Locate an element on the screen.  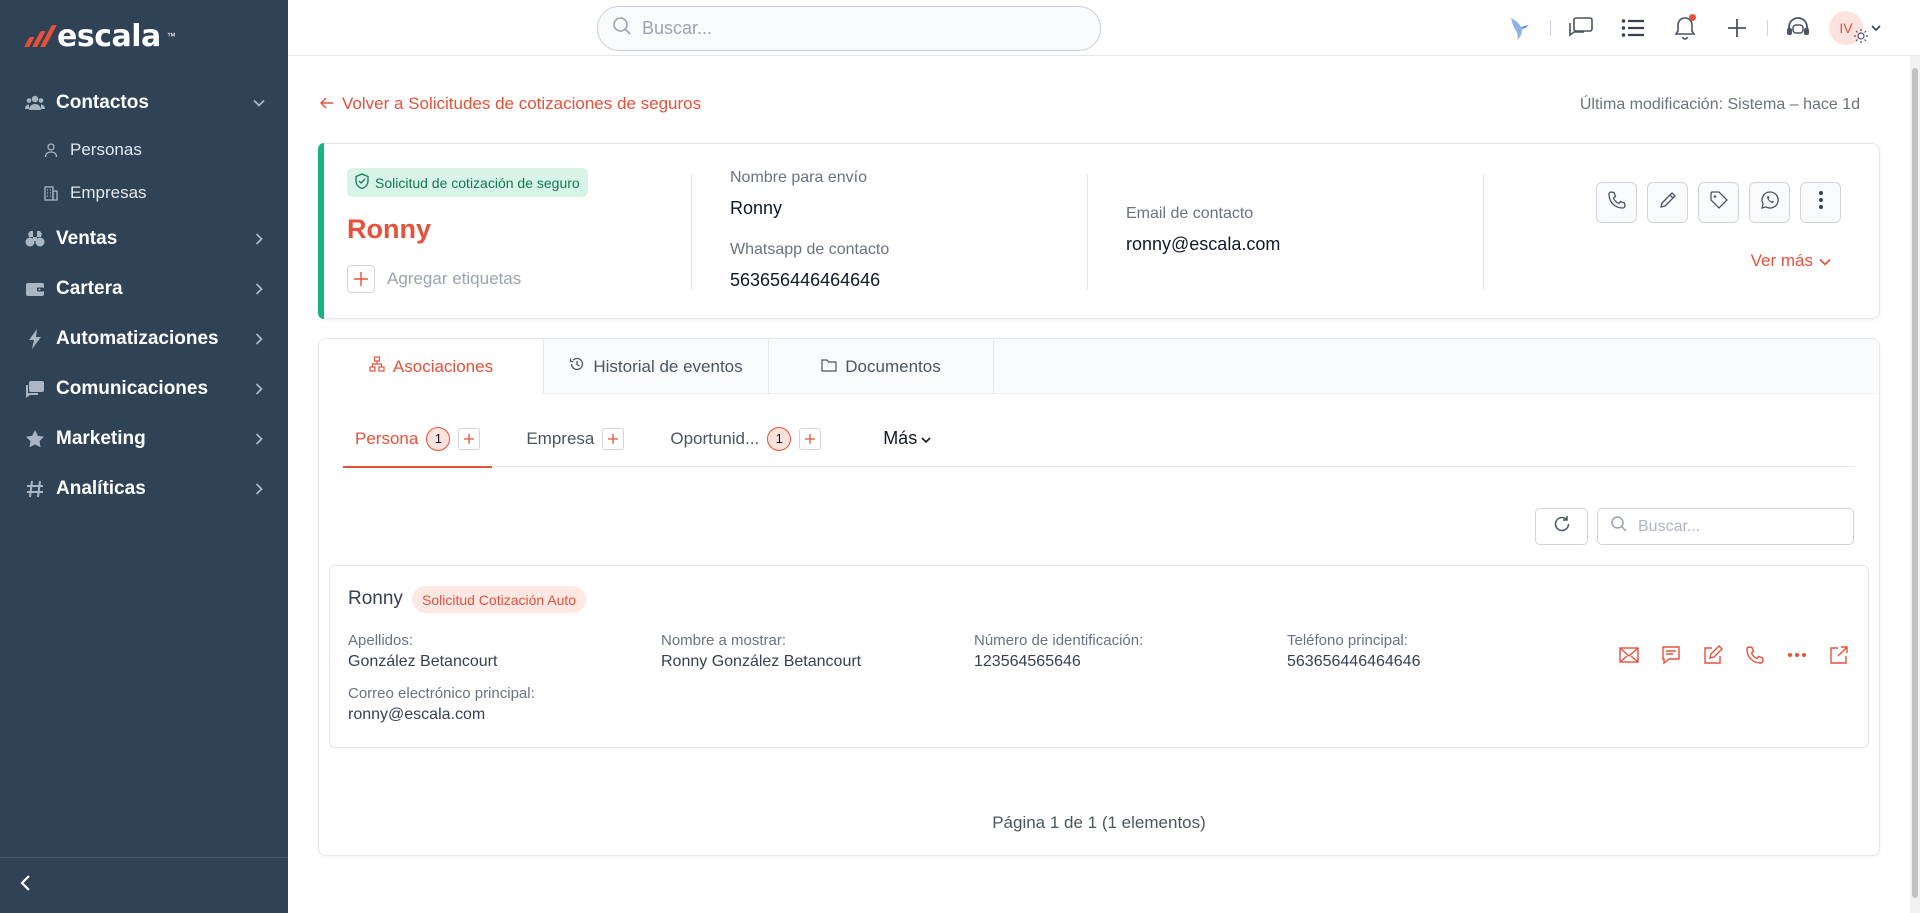
more-subtabs-dropdown: Más is located at coordinates (907, 438).